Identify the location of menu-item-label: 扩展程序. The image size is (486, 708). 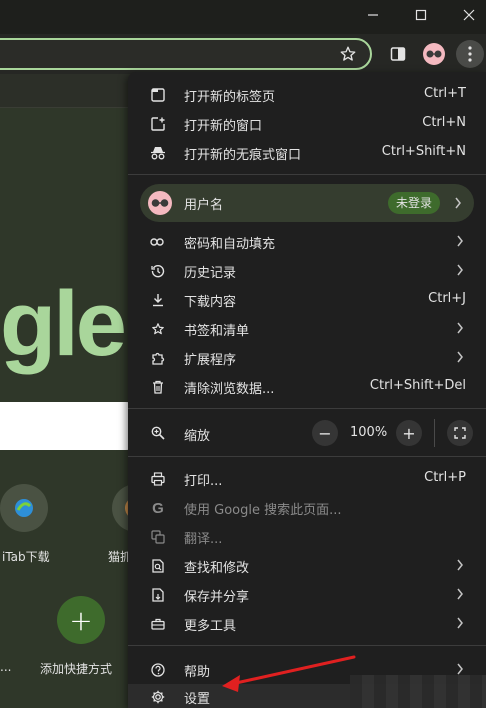
(210, 360).